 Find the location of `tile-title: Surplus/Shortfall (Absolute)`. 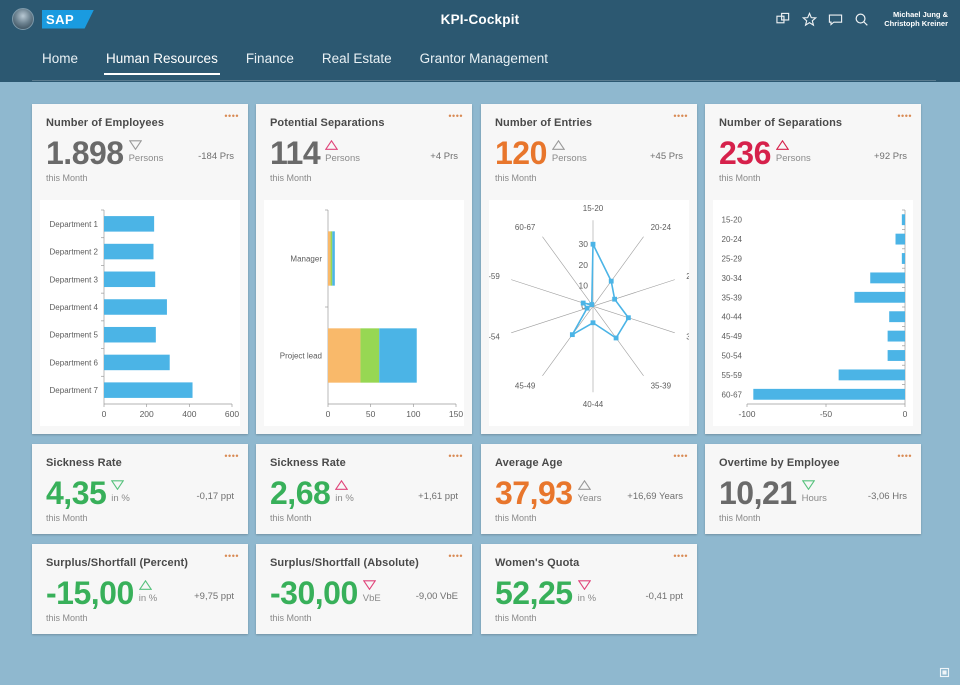

tile-title: Surplus/Shortfall (Absolute) is located at coordinates (344, 563).